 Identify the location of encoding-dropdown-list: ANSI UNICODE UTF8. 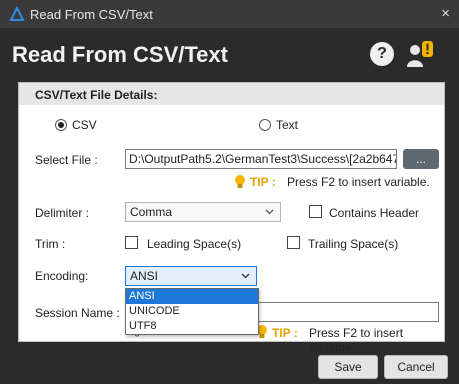
(192, 311).